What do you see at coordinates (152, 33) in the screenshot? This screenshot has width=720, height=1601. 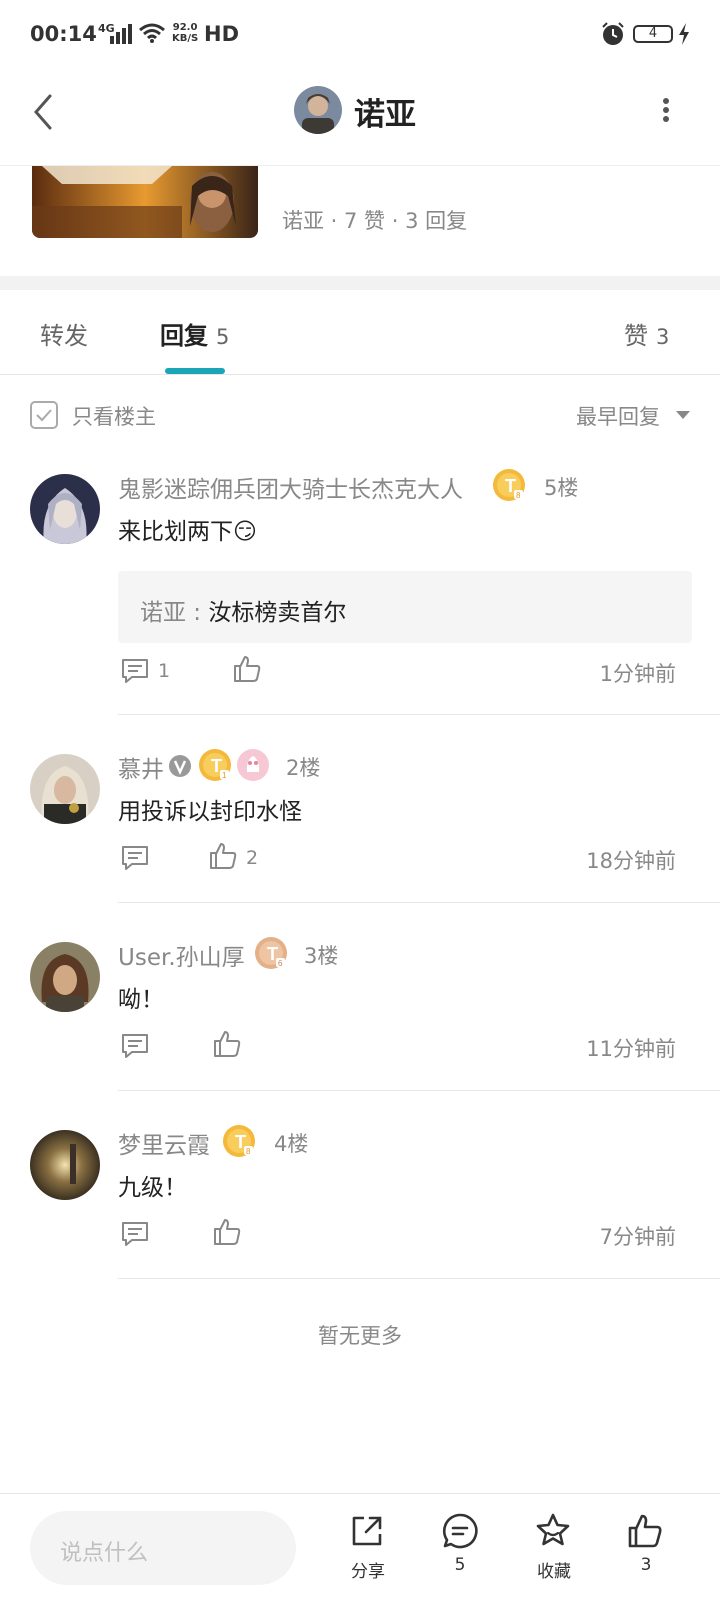 I see `wifi-icon` at bounding box center [152, 33].